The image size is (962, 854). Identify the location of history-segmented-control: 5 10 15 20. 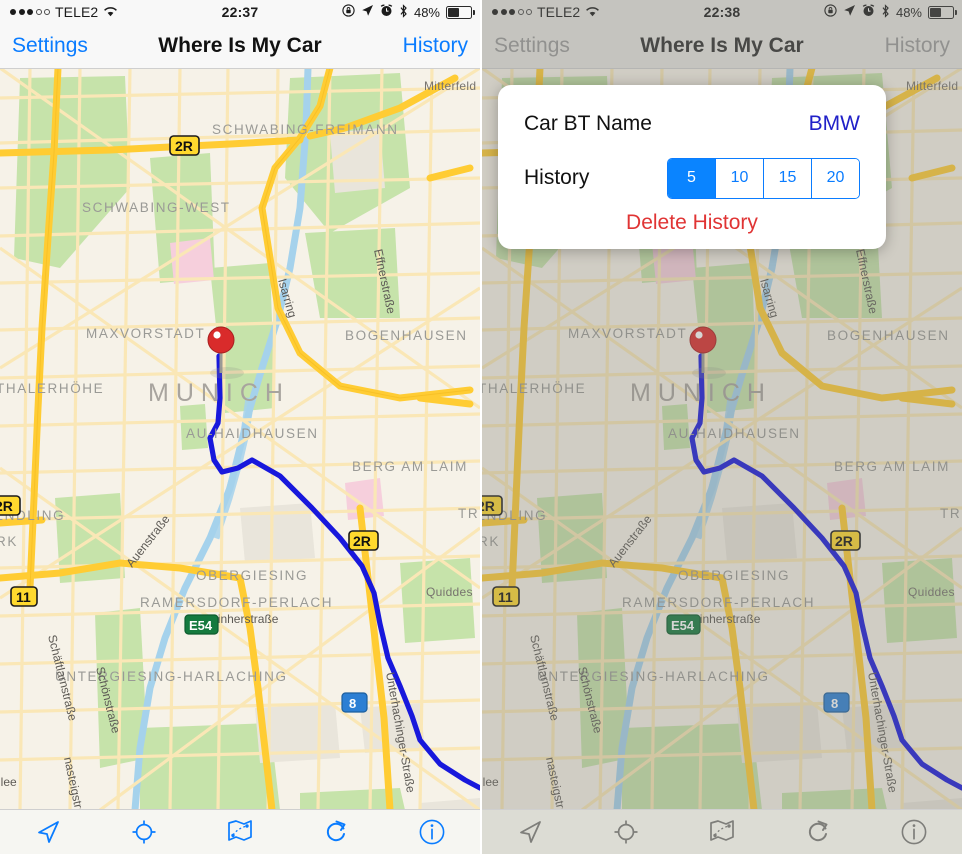
(763, 178).